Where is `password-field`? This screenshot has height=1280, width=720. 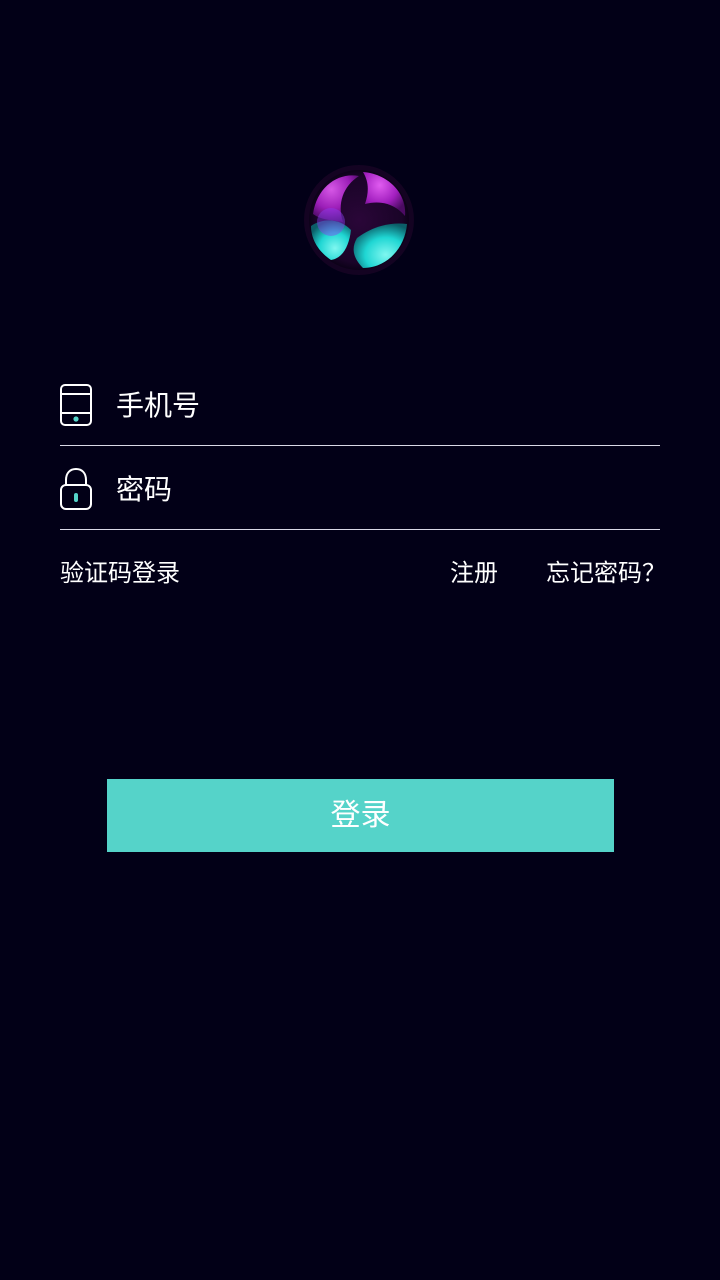
password-field is located at coordinates (360, 488).